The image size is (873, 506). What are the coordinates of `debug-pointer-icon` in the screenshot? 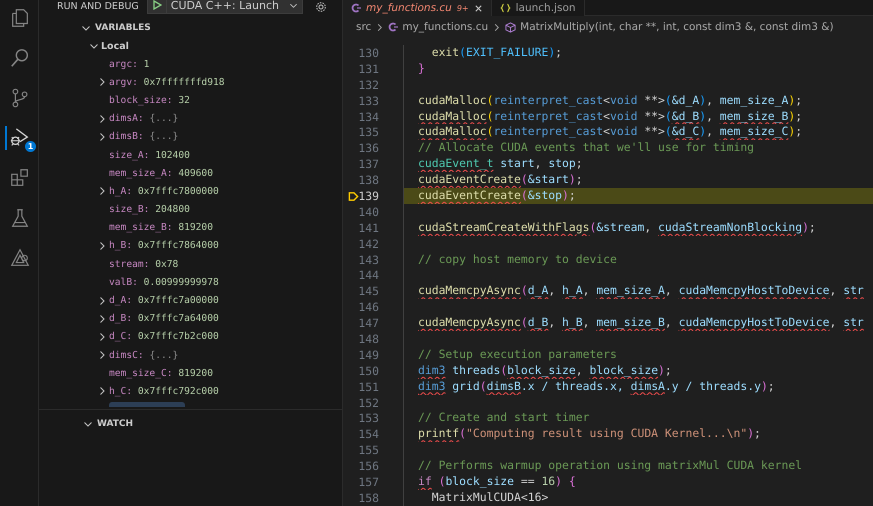 It's located at (353, 196).